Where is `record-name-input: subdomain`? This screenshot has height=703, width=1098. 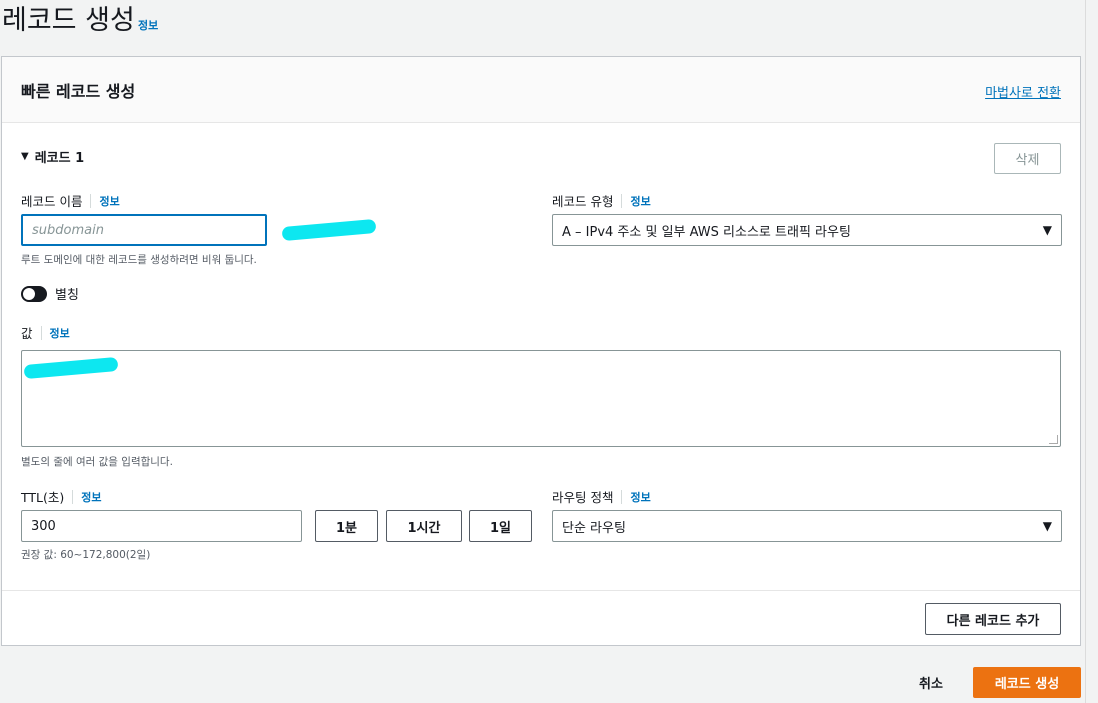
record-name-input: subdomain is located at coordinates (144, 230).